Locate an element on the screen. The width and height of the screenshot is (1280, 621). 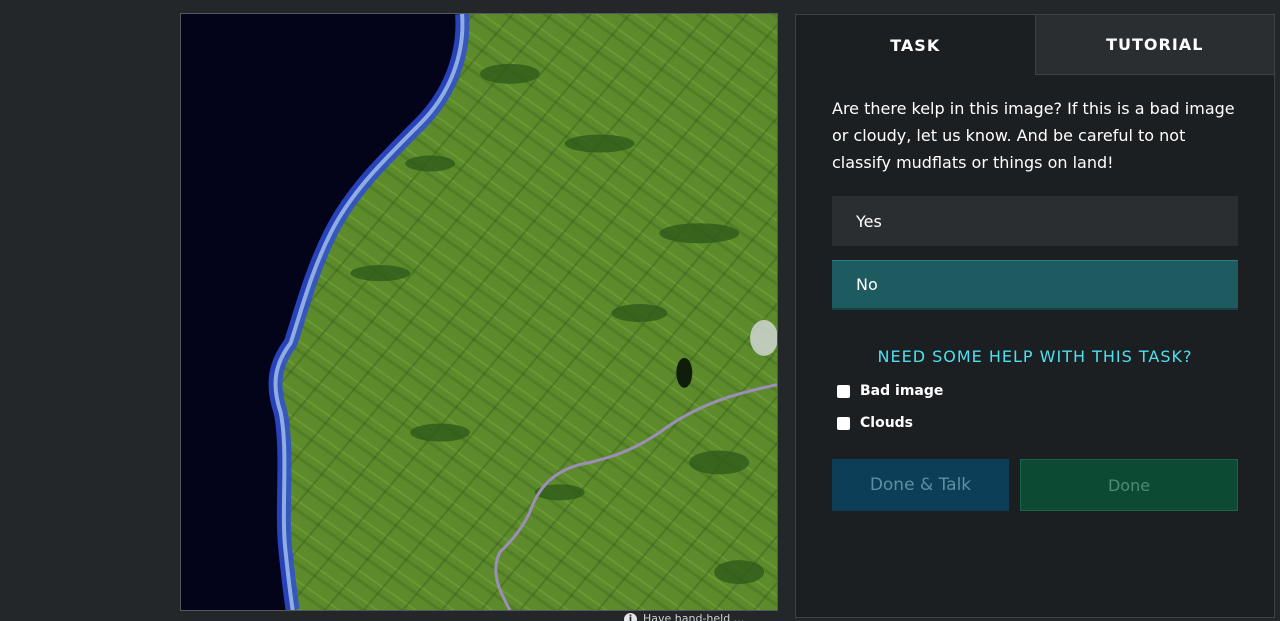
done-and-talk-button: Done & Talk is located at coordinates (920, 485).